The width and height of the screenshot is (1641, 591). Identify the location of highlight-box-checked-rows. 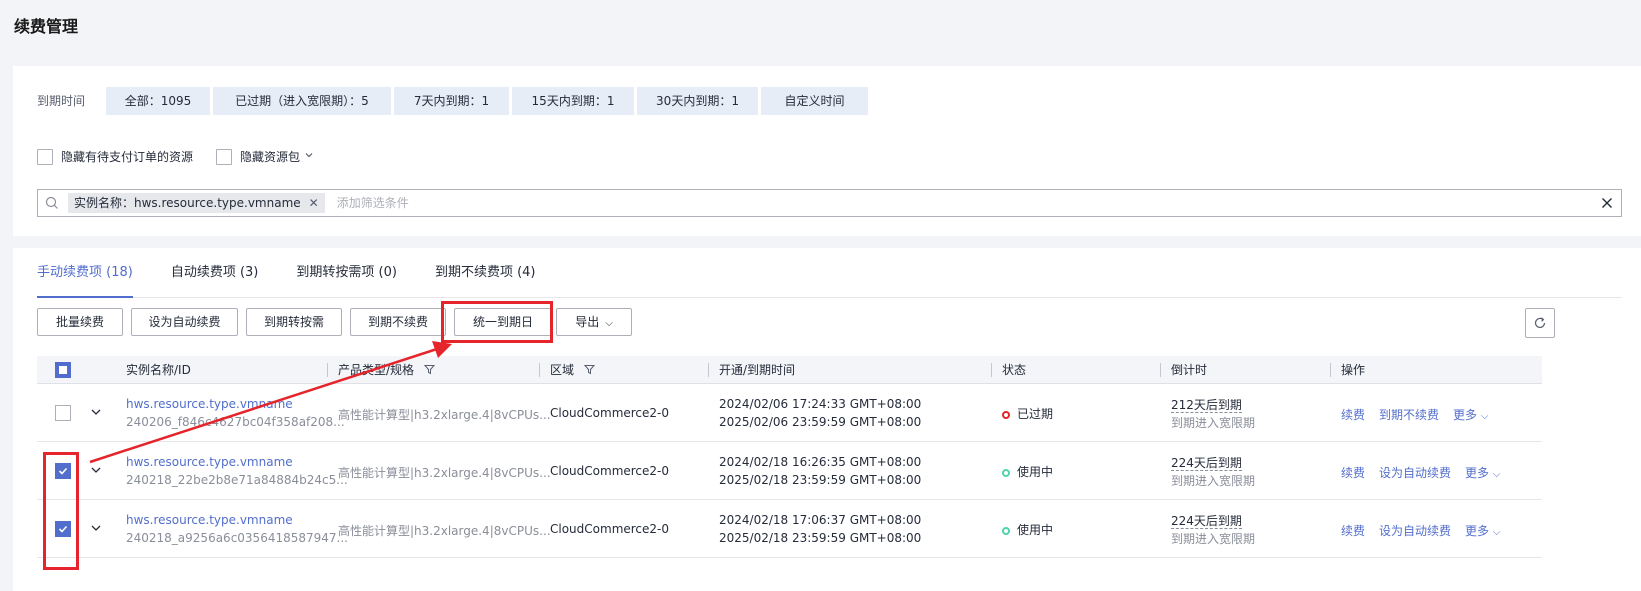
(61, 511).